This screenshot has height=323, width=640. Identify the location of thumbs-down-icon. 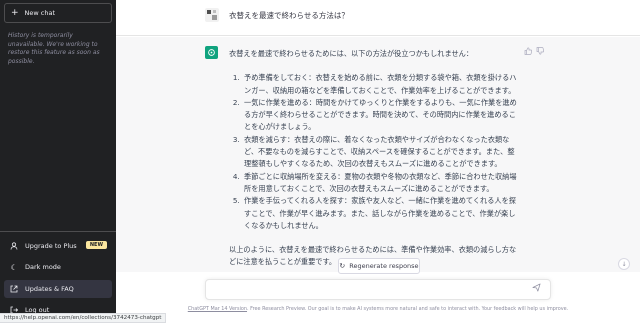
(540, 52).